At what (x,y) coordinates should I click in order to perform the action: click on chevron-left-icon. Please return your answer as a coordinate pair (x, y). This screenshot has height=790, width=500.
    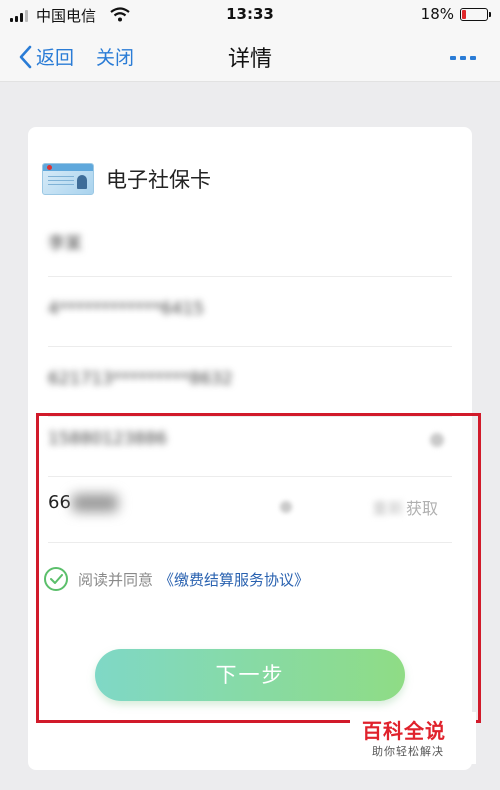
    Looking at the image, I should click on (25, 56).